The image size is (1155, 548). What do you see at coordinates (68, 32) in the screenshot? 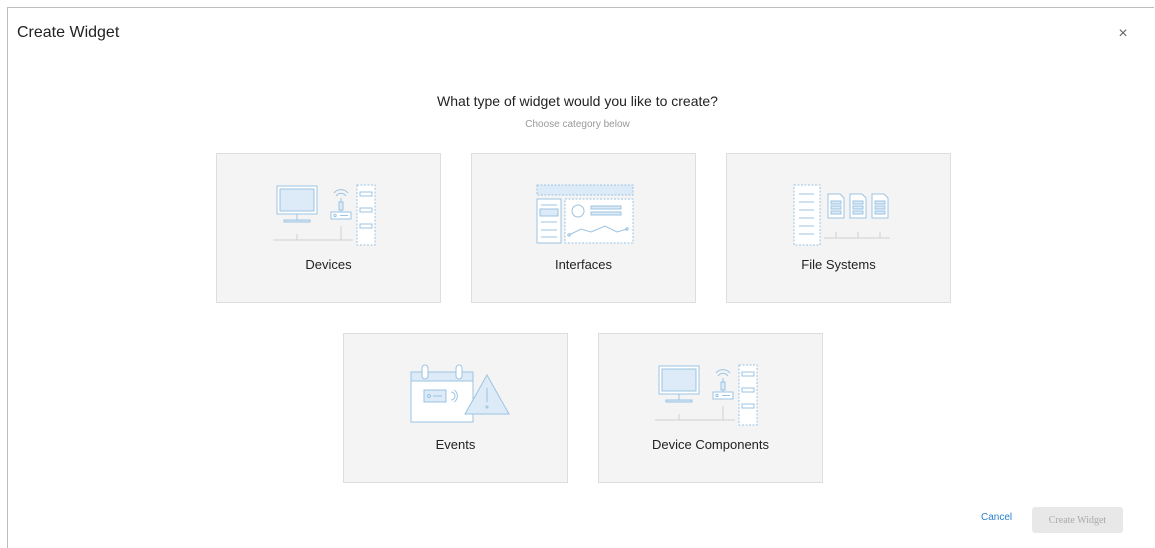
I see `dialog-title: Create Widget` at bounding box center [68, 32].